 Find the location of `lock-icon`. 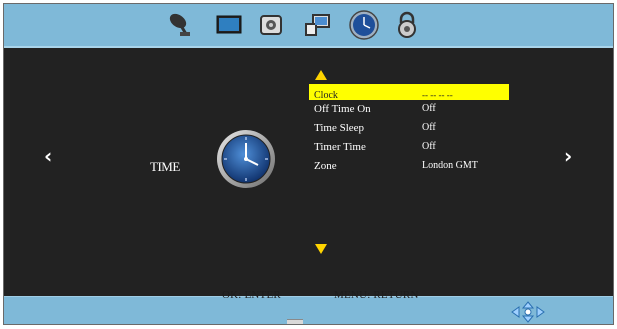

lock-icon is located at coordinates (407, 24).